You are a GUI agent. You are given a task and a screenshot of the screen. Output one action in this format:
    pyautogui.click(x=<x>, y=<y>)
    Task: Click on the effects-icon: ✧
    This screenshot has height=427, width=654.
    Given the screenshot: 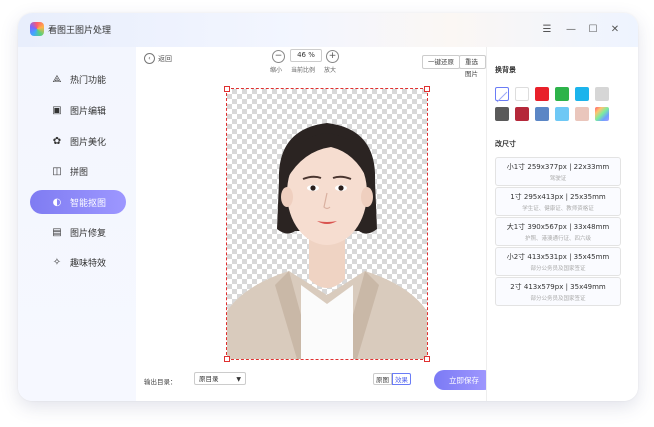 What is the action you would take?
    pyautogui.click(x=57, y=262)
    